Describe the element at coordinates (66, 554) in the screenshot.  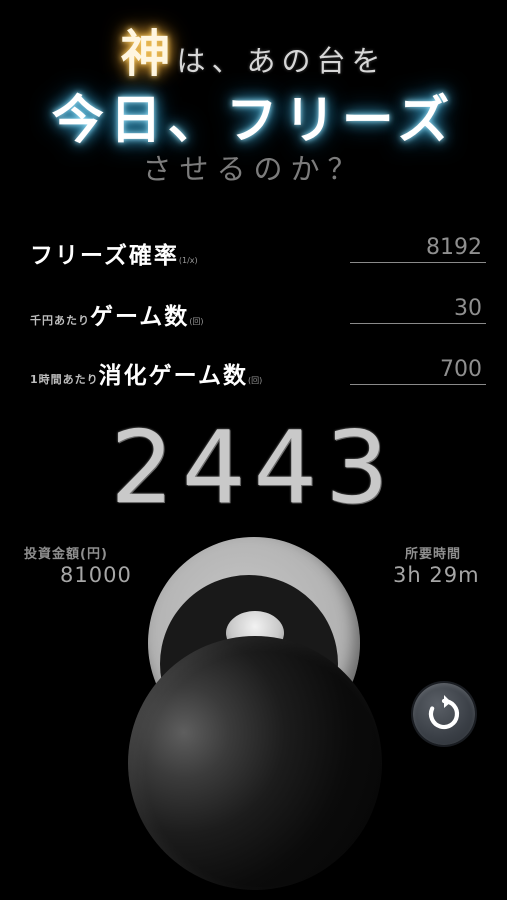
I see `investment-label: 投資金額(円)` at that location.